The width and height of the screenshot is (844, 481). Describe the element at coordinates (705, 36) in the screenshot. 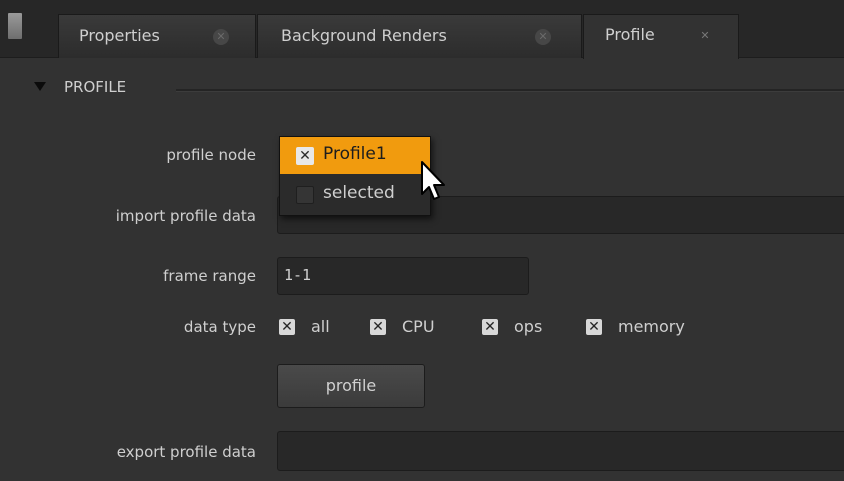

I see `close-x-icon: ✕` at that location.